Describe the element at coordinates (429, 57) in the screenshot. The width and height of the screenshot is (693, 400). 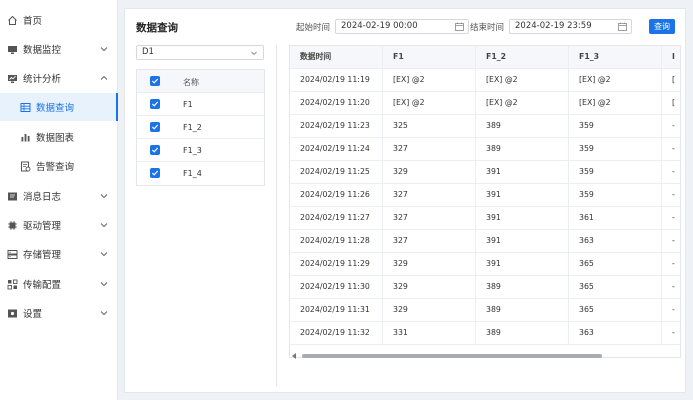
I see `column-header: F1` at that location.